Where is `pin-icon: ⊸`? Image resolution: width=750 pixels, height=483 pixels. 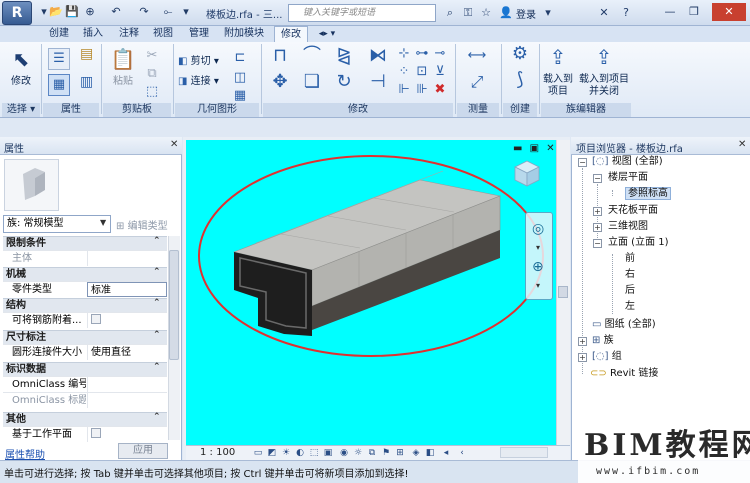
pin-icon: ⊸ is located at coordinates (440, 54).